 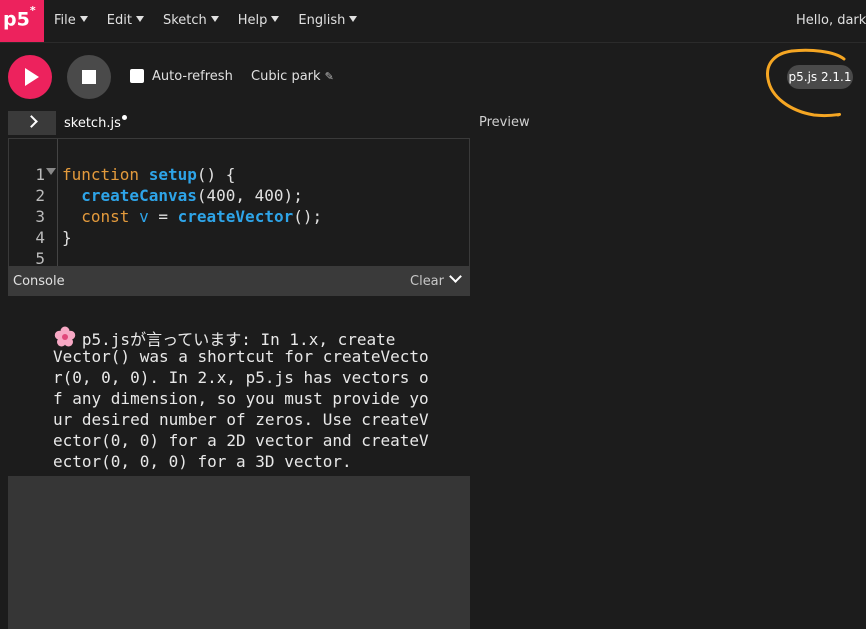 I want to click on auto-refresh-label: Auto-refresh, so click(x=192, y=76).